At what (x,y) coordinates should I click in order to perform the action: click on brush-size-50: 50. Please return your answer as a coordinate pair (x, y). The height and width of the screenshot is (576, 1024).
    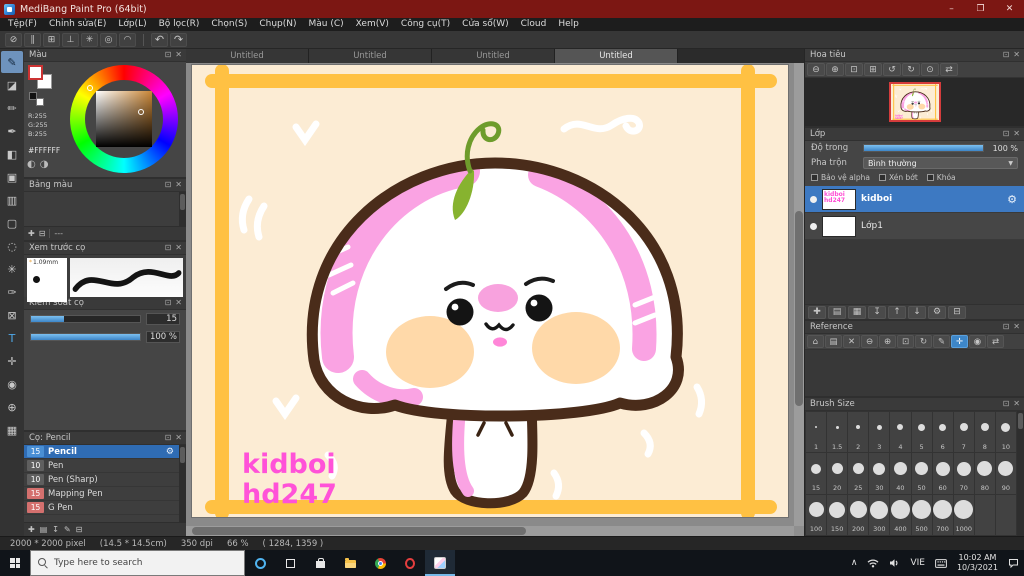
    Looking at the image, I should click on (921, 473).